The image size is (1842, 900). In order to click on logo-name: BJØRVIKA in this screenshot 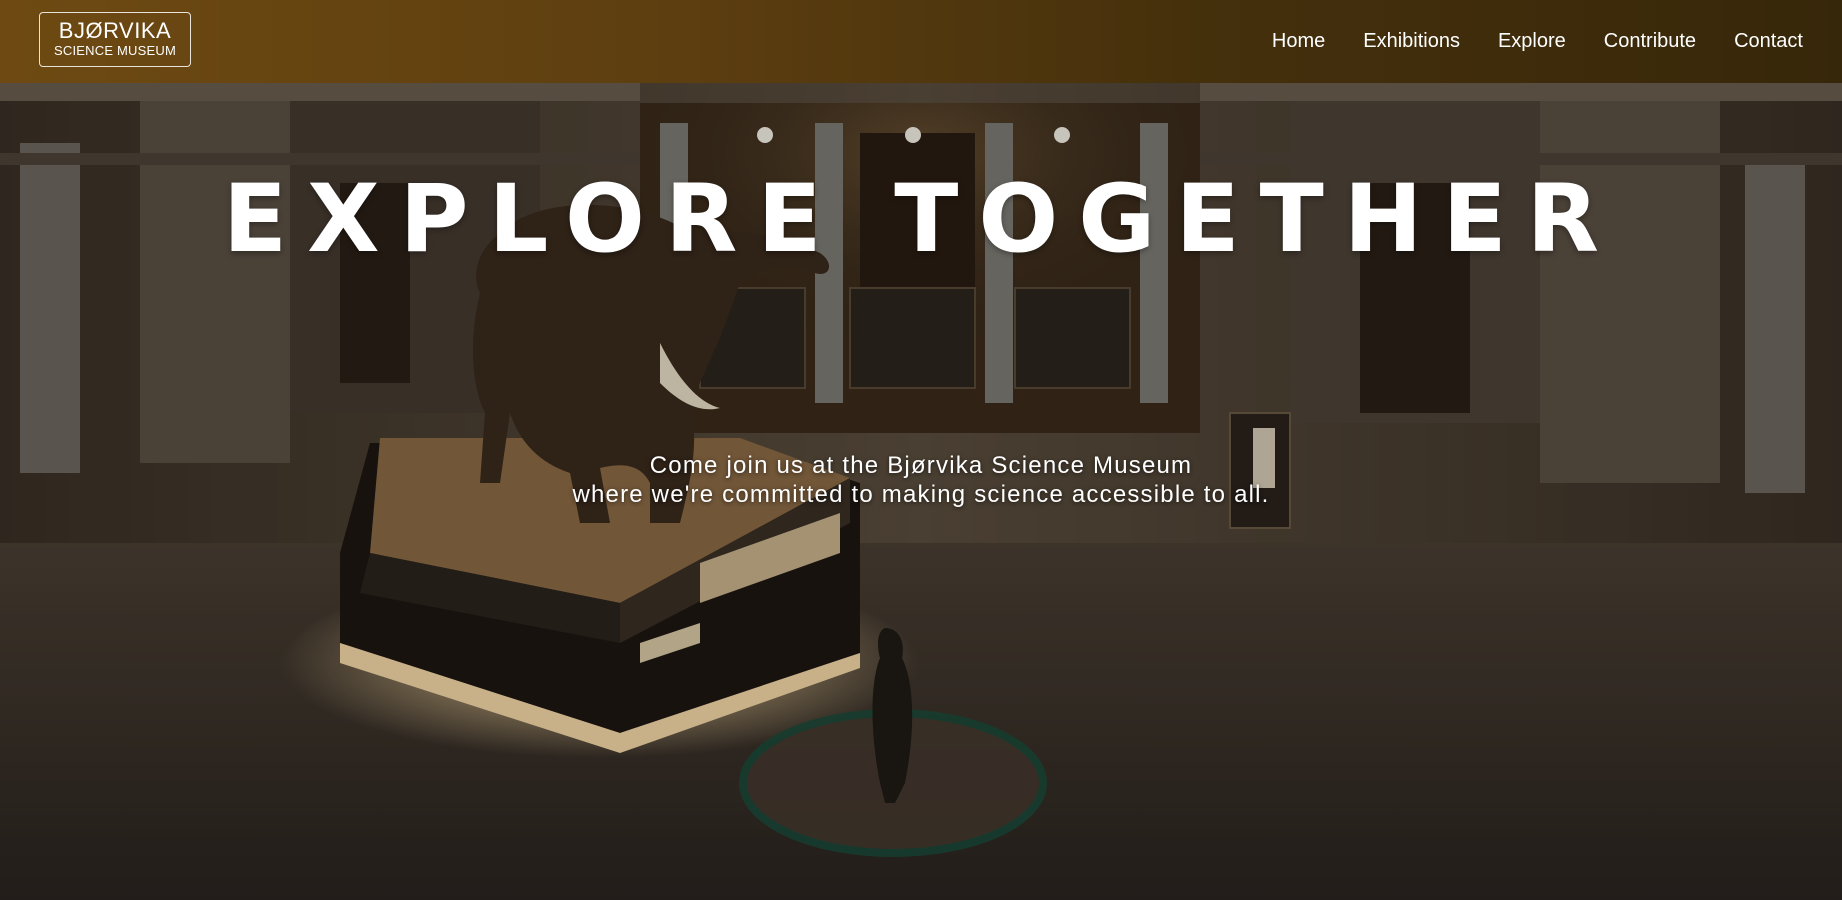, I will do `click(115, 30)`.